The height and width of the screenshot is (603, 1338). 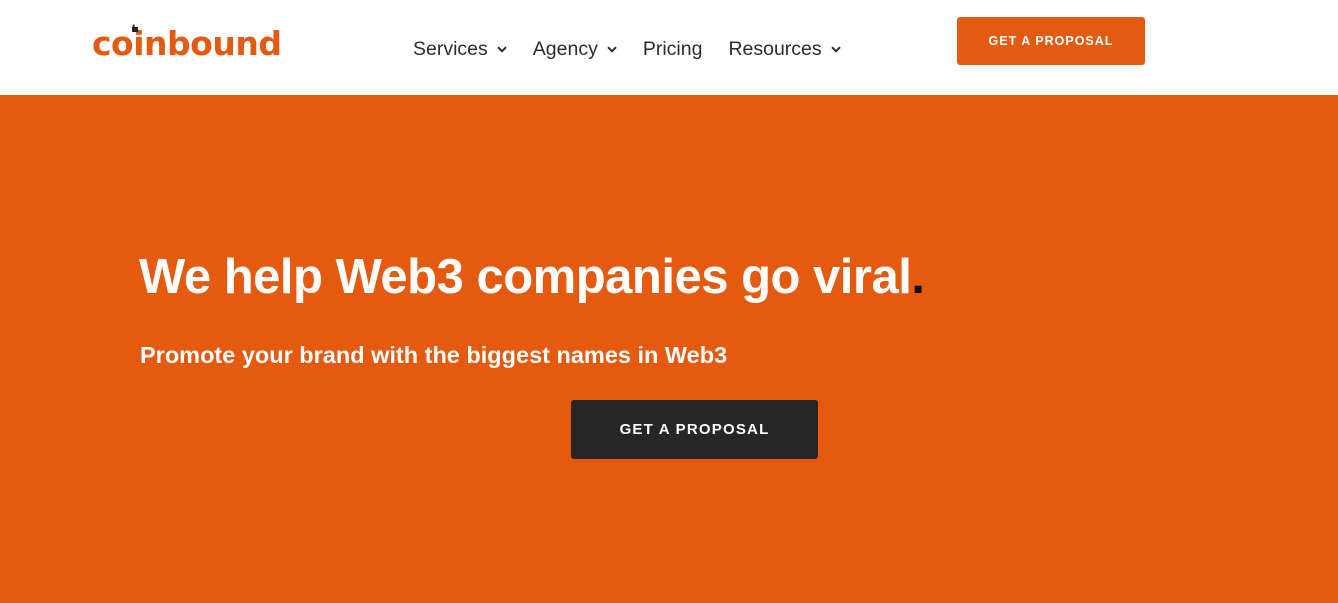 I want to click on nav-item-services: Services, so click(x=460, y=49).